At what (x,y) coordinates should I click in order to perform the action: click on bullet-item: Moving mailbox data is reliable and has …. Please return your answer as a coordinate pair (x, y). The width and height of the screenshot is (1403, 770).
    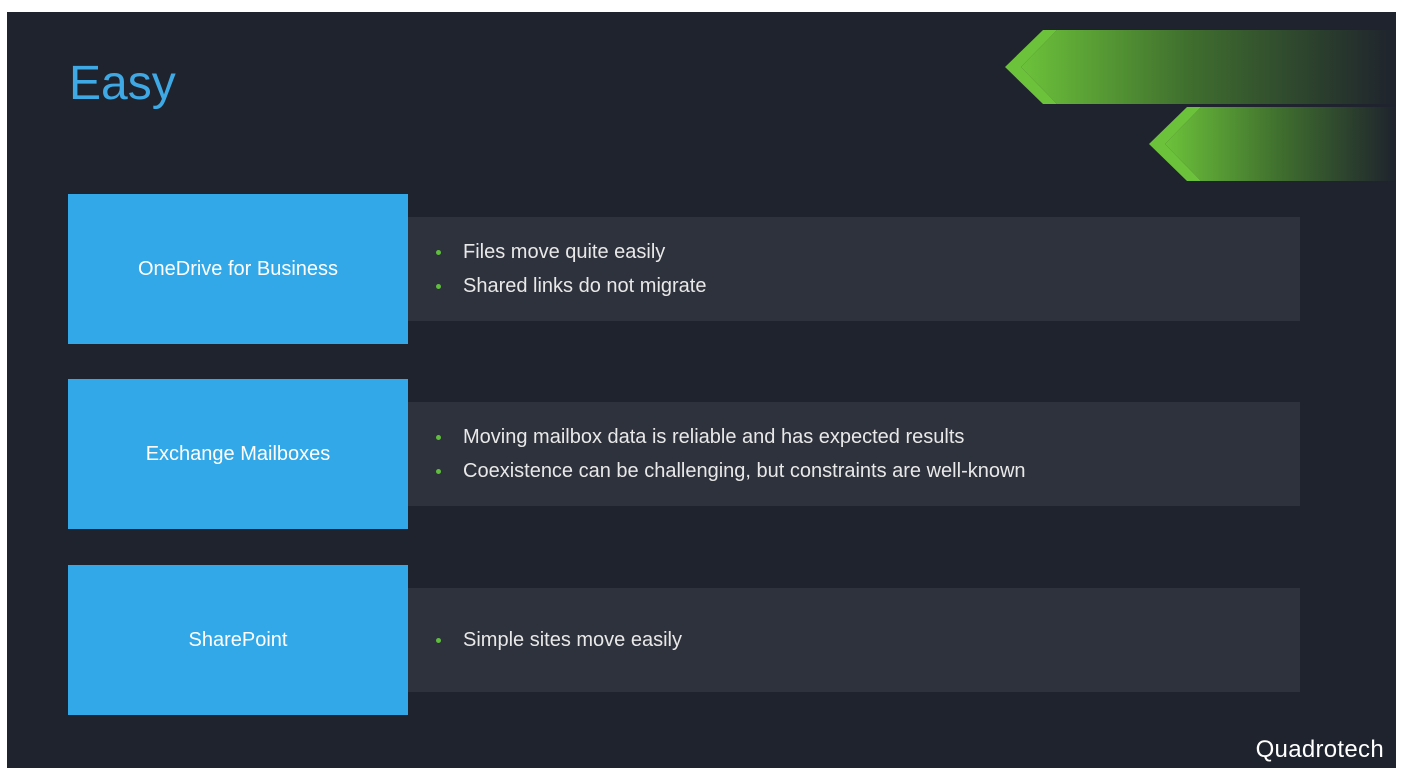
    Looking at the image, I should click on (868, 437).